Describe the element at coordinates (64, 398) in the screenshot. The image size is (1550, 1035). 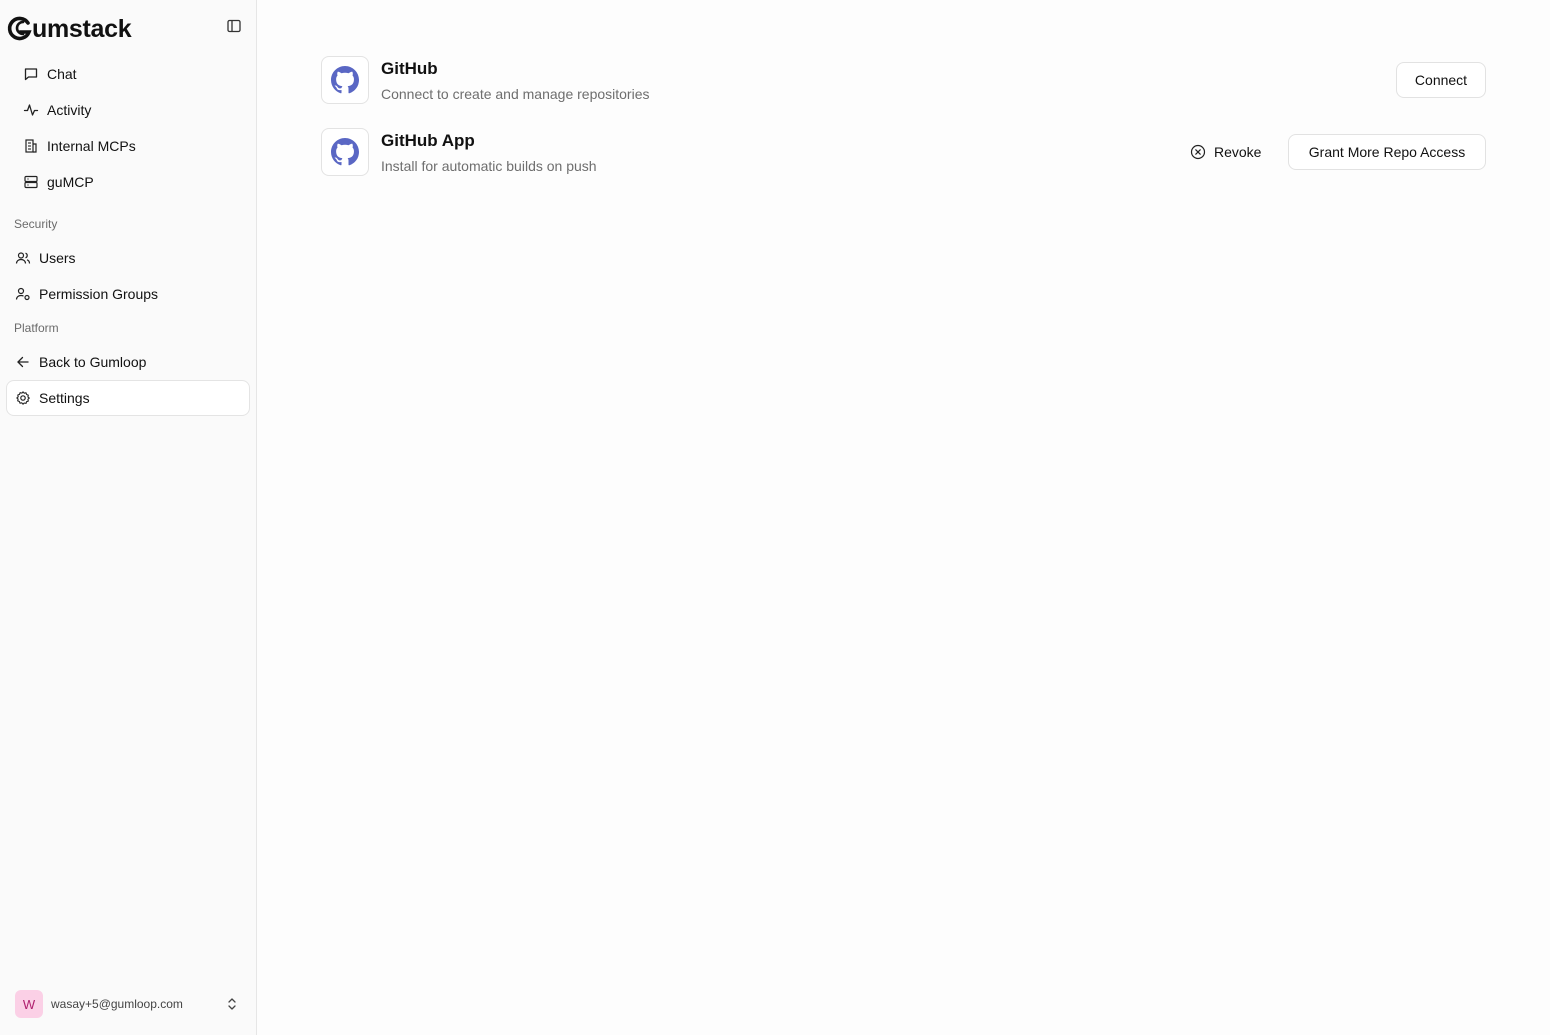
I see `sidebar-item-label: Settings` at that location.